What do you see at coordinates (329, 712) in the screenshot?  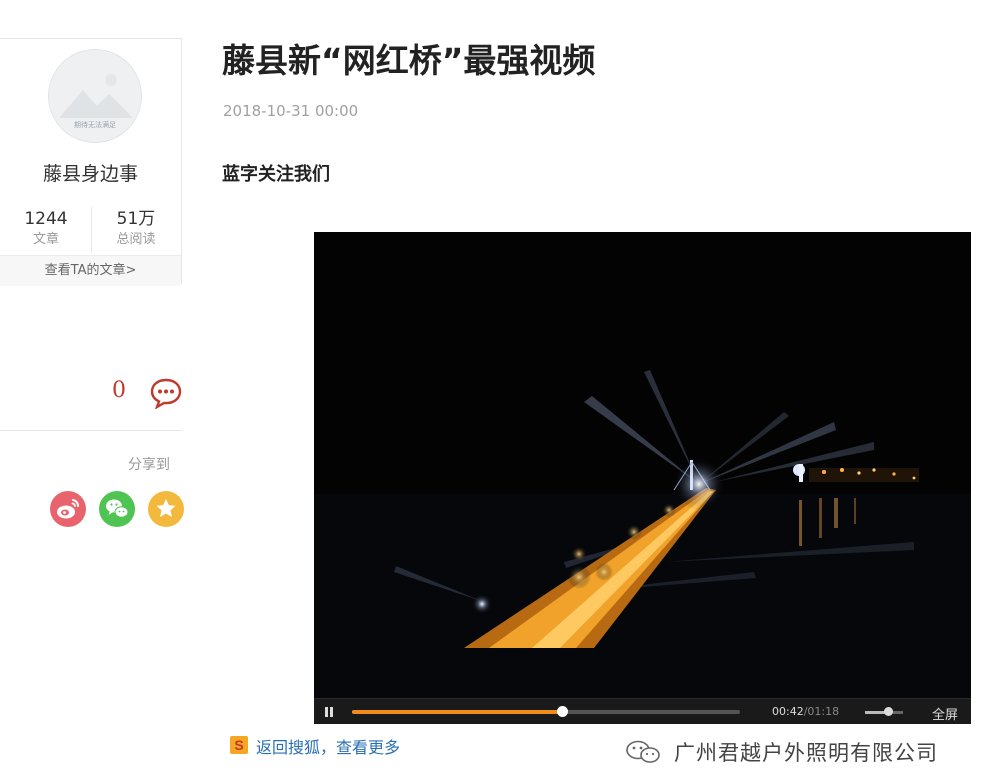 I see `pause-button` at bounding box center [329, 712].